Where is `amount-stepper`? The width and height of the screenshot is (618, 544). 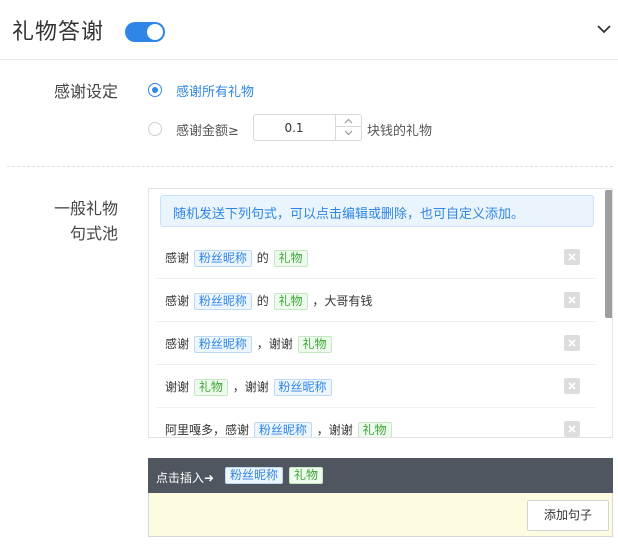
amount-stepper is located at coordinates (307, 127).